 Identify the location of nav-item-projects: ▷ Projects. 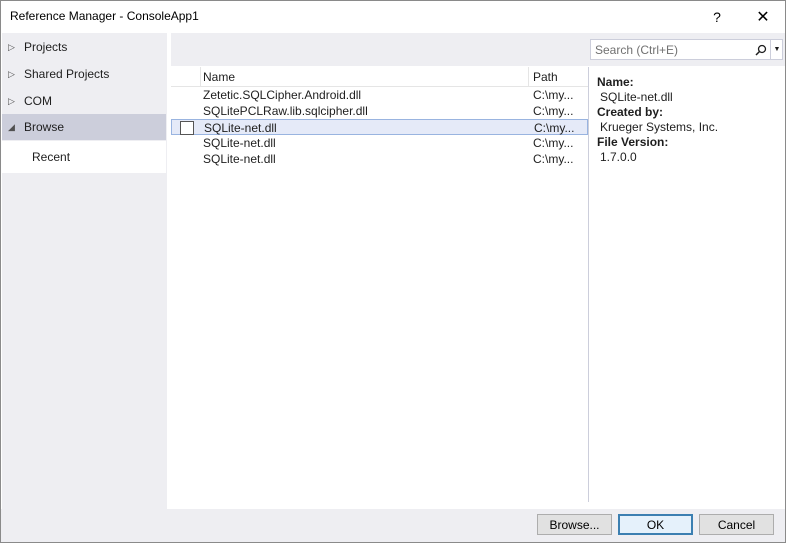
(84, 47).